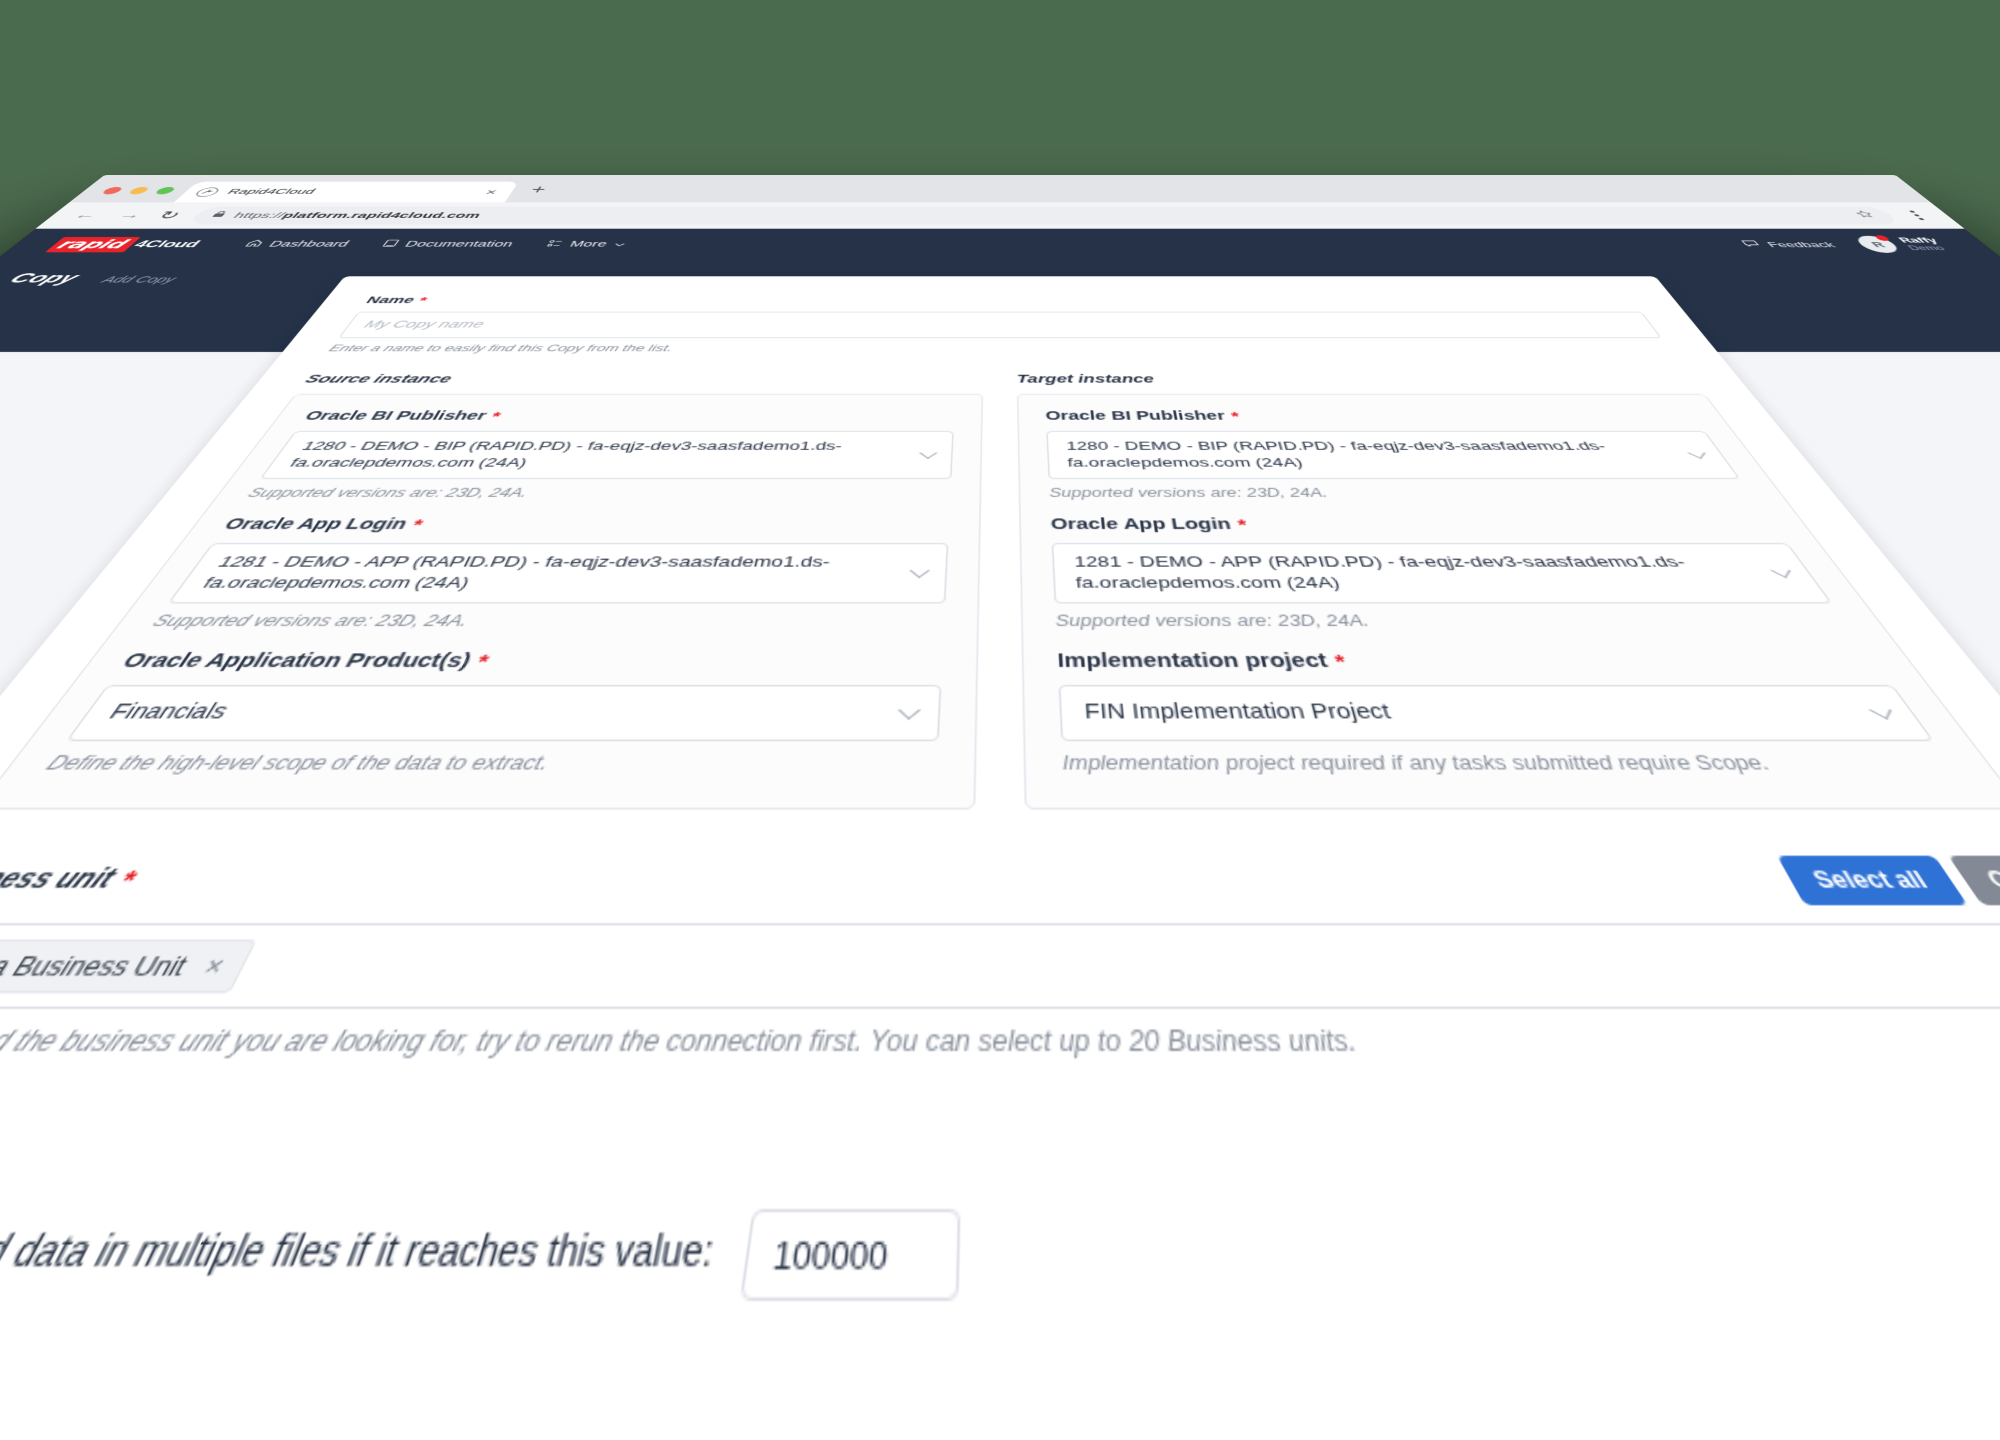 This screenshot has width=2000, height=1440. I want to click on avatar-initial: R, so click(1877, 244).